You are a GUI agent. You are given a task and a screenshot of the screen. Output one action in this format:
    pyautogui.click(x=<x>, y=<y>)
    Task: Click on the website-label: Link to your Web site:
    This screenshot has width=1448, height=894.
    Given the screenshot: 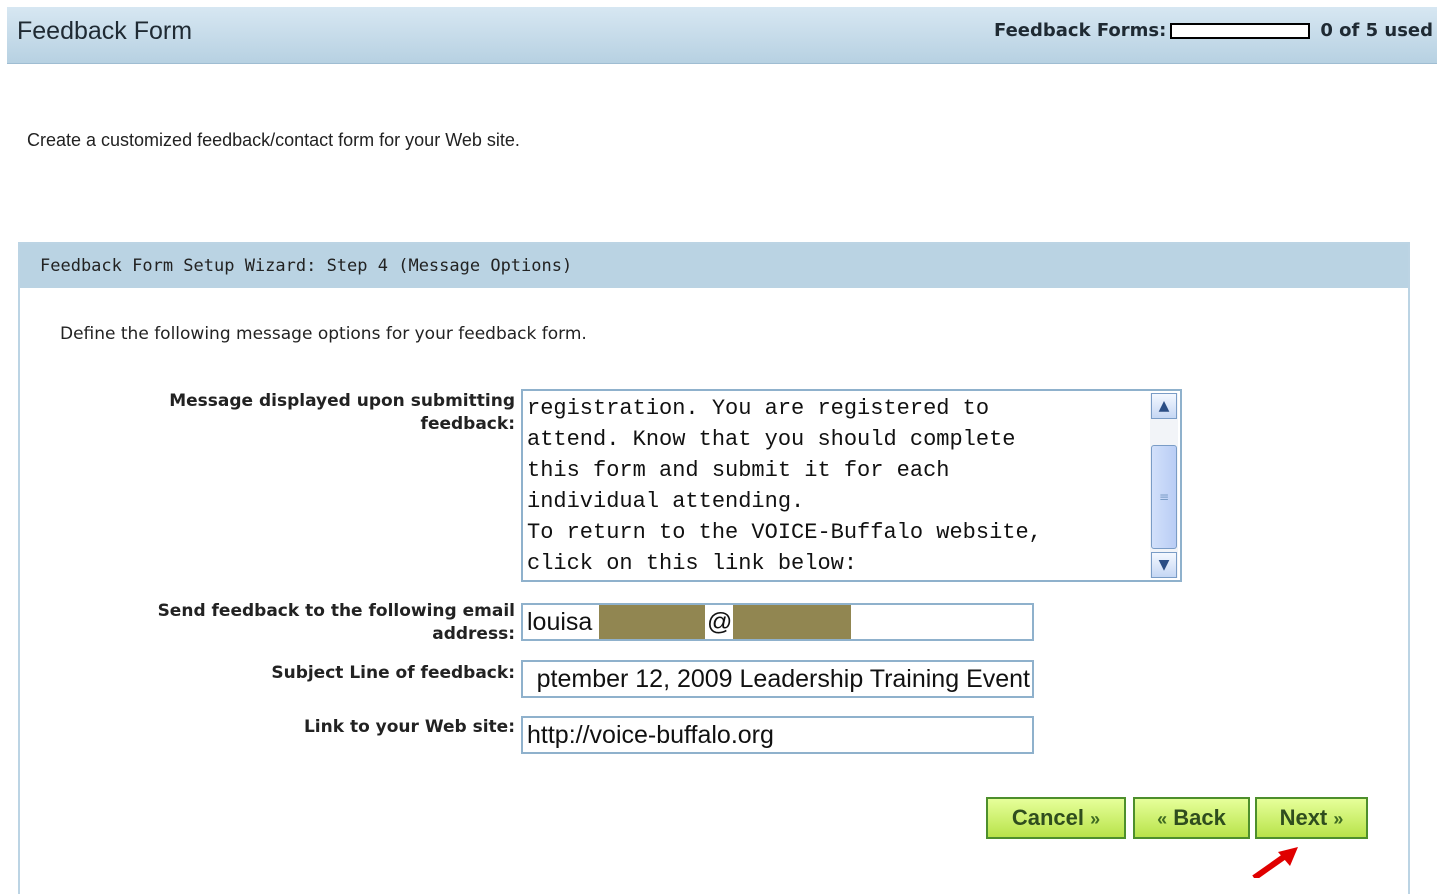 What is the action you would take?
    pyautogui.click(x=409, y=727)
    